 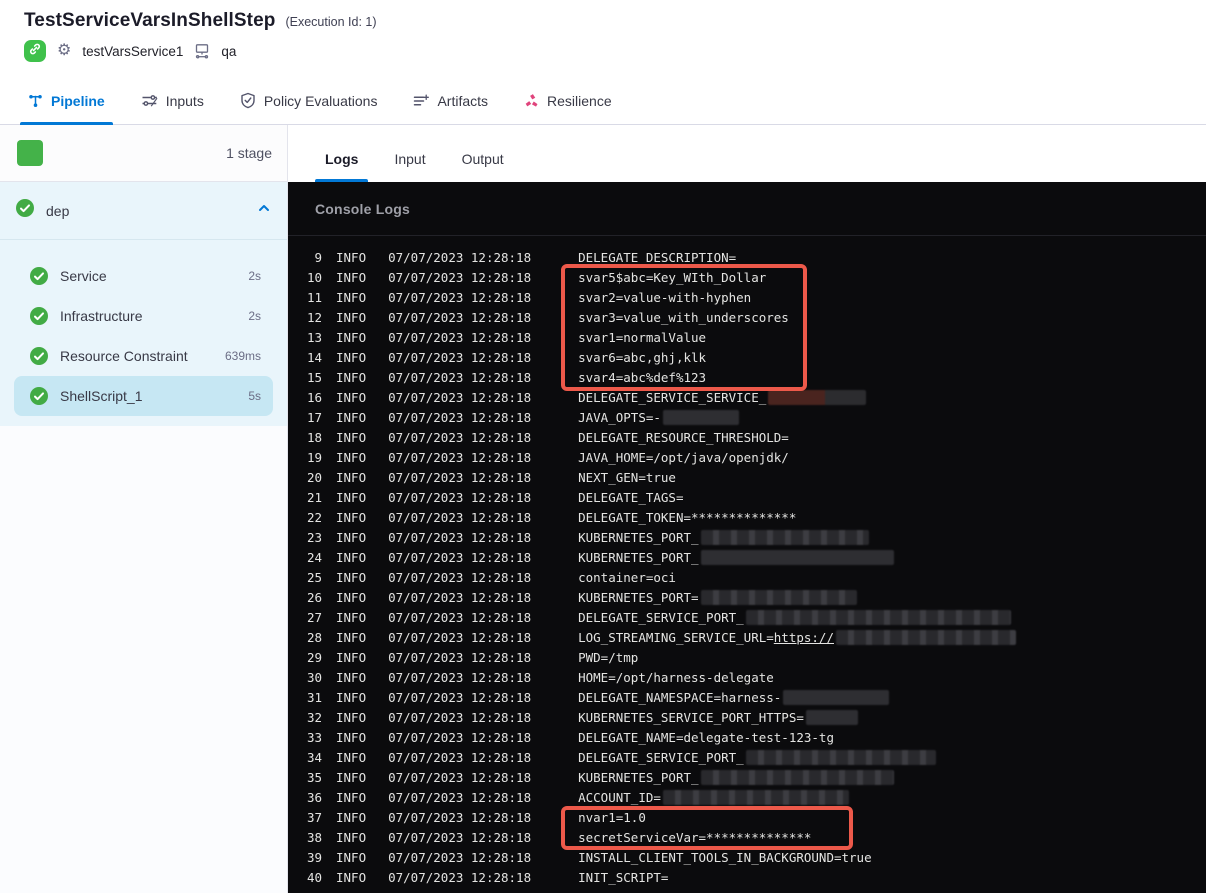 I want to click on log-message: DELEGATE_RESOURCE_THRESHOLD=, so click(x=683, y=437).